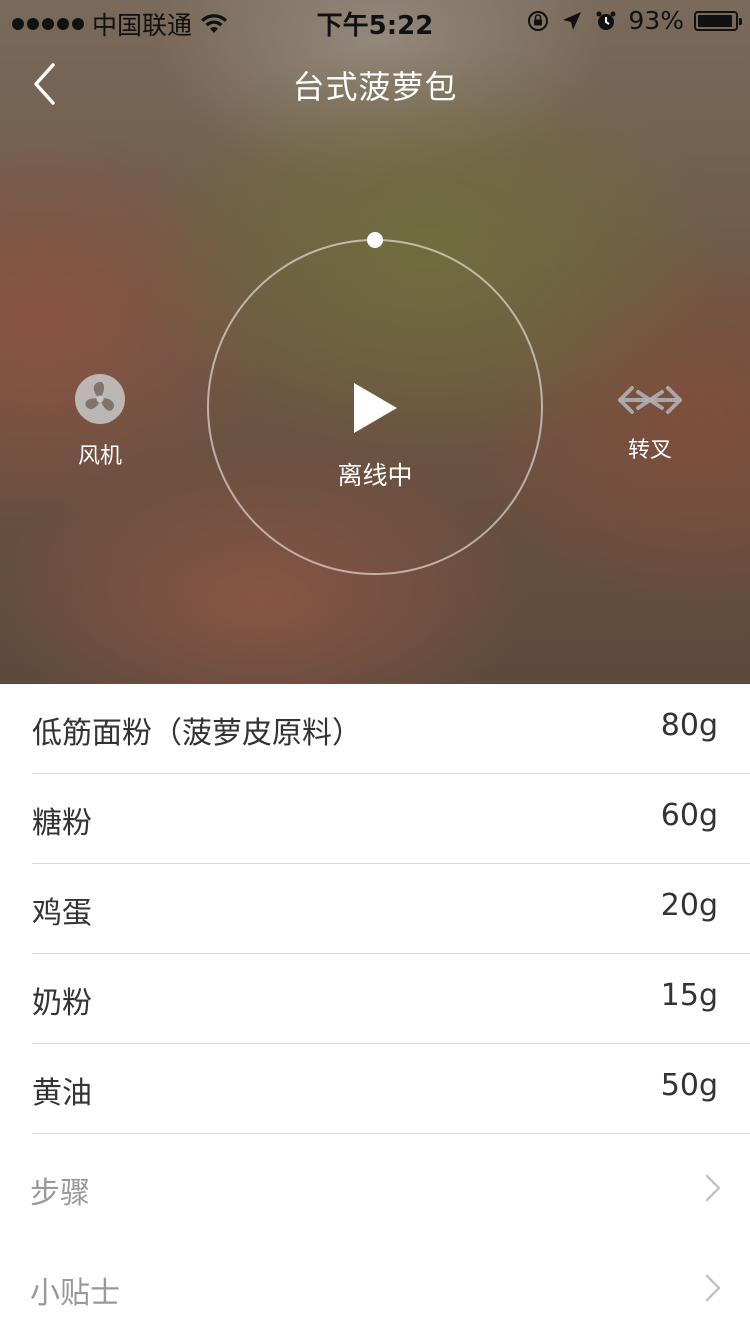 This screenshot has width=750, height=1334. What do you see at coordinates (656, 20) in the screenshot?
I see `battery-percent: 93%` at bounding box center [656, 20].